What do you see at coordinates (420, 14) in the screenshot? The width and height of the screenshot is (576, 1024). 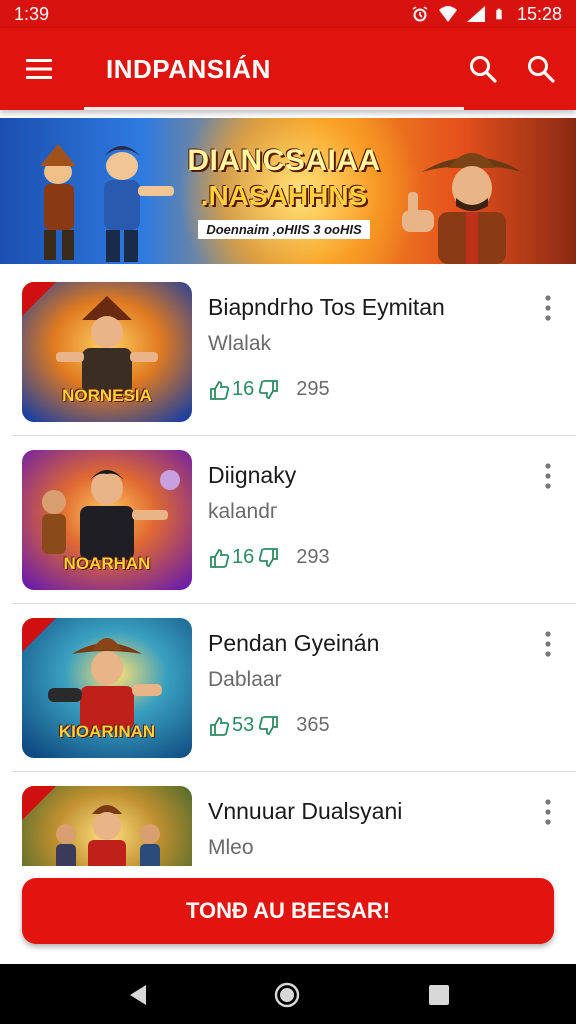 I see `alarm-icon` at bounding box center [420, 14].